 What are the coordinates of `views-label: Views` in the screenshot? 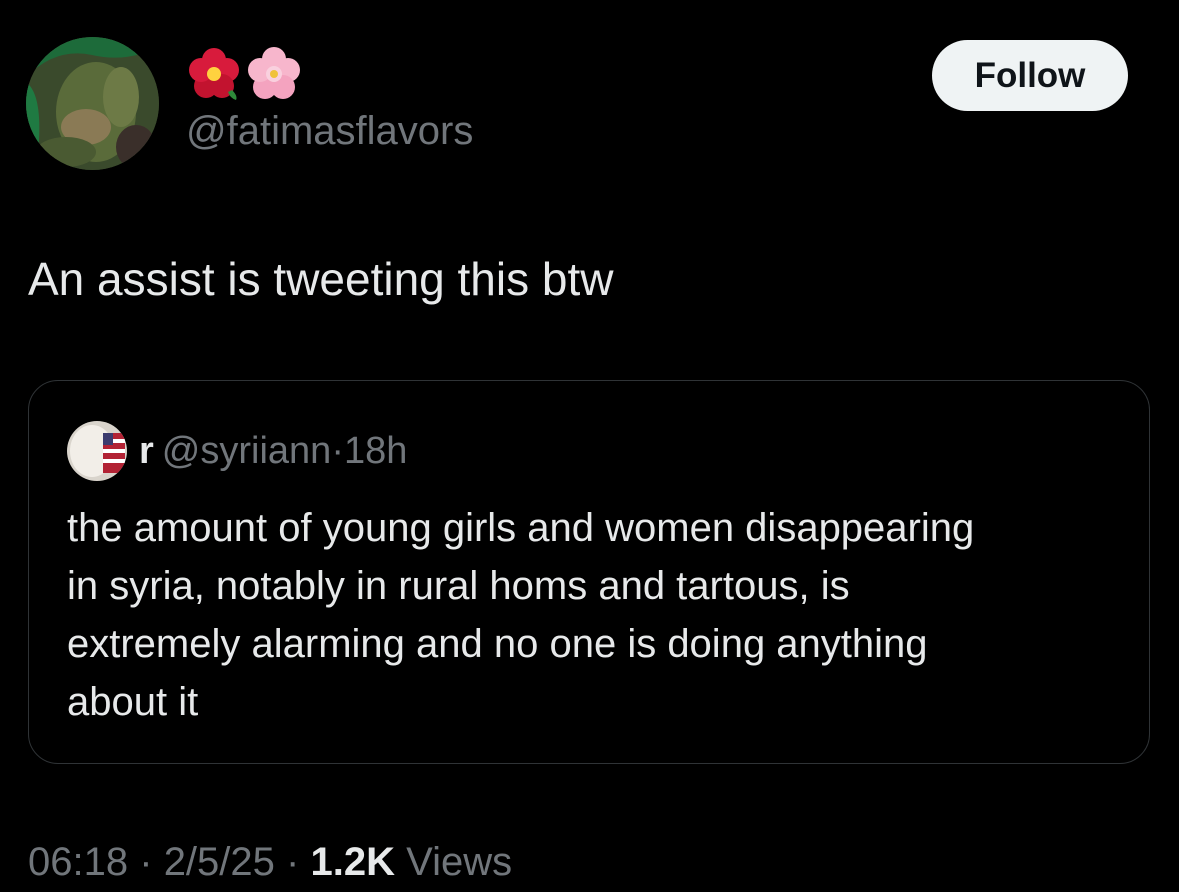 It's located at (459, 862).